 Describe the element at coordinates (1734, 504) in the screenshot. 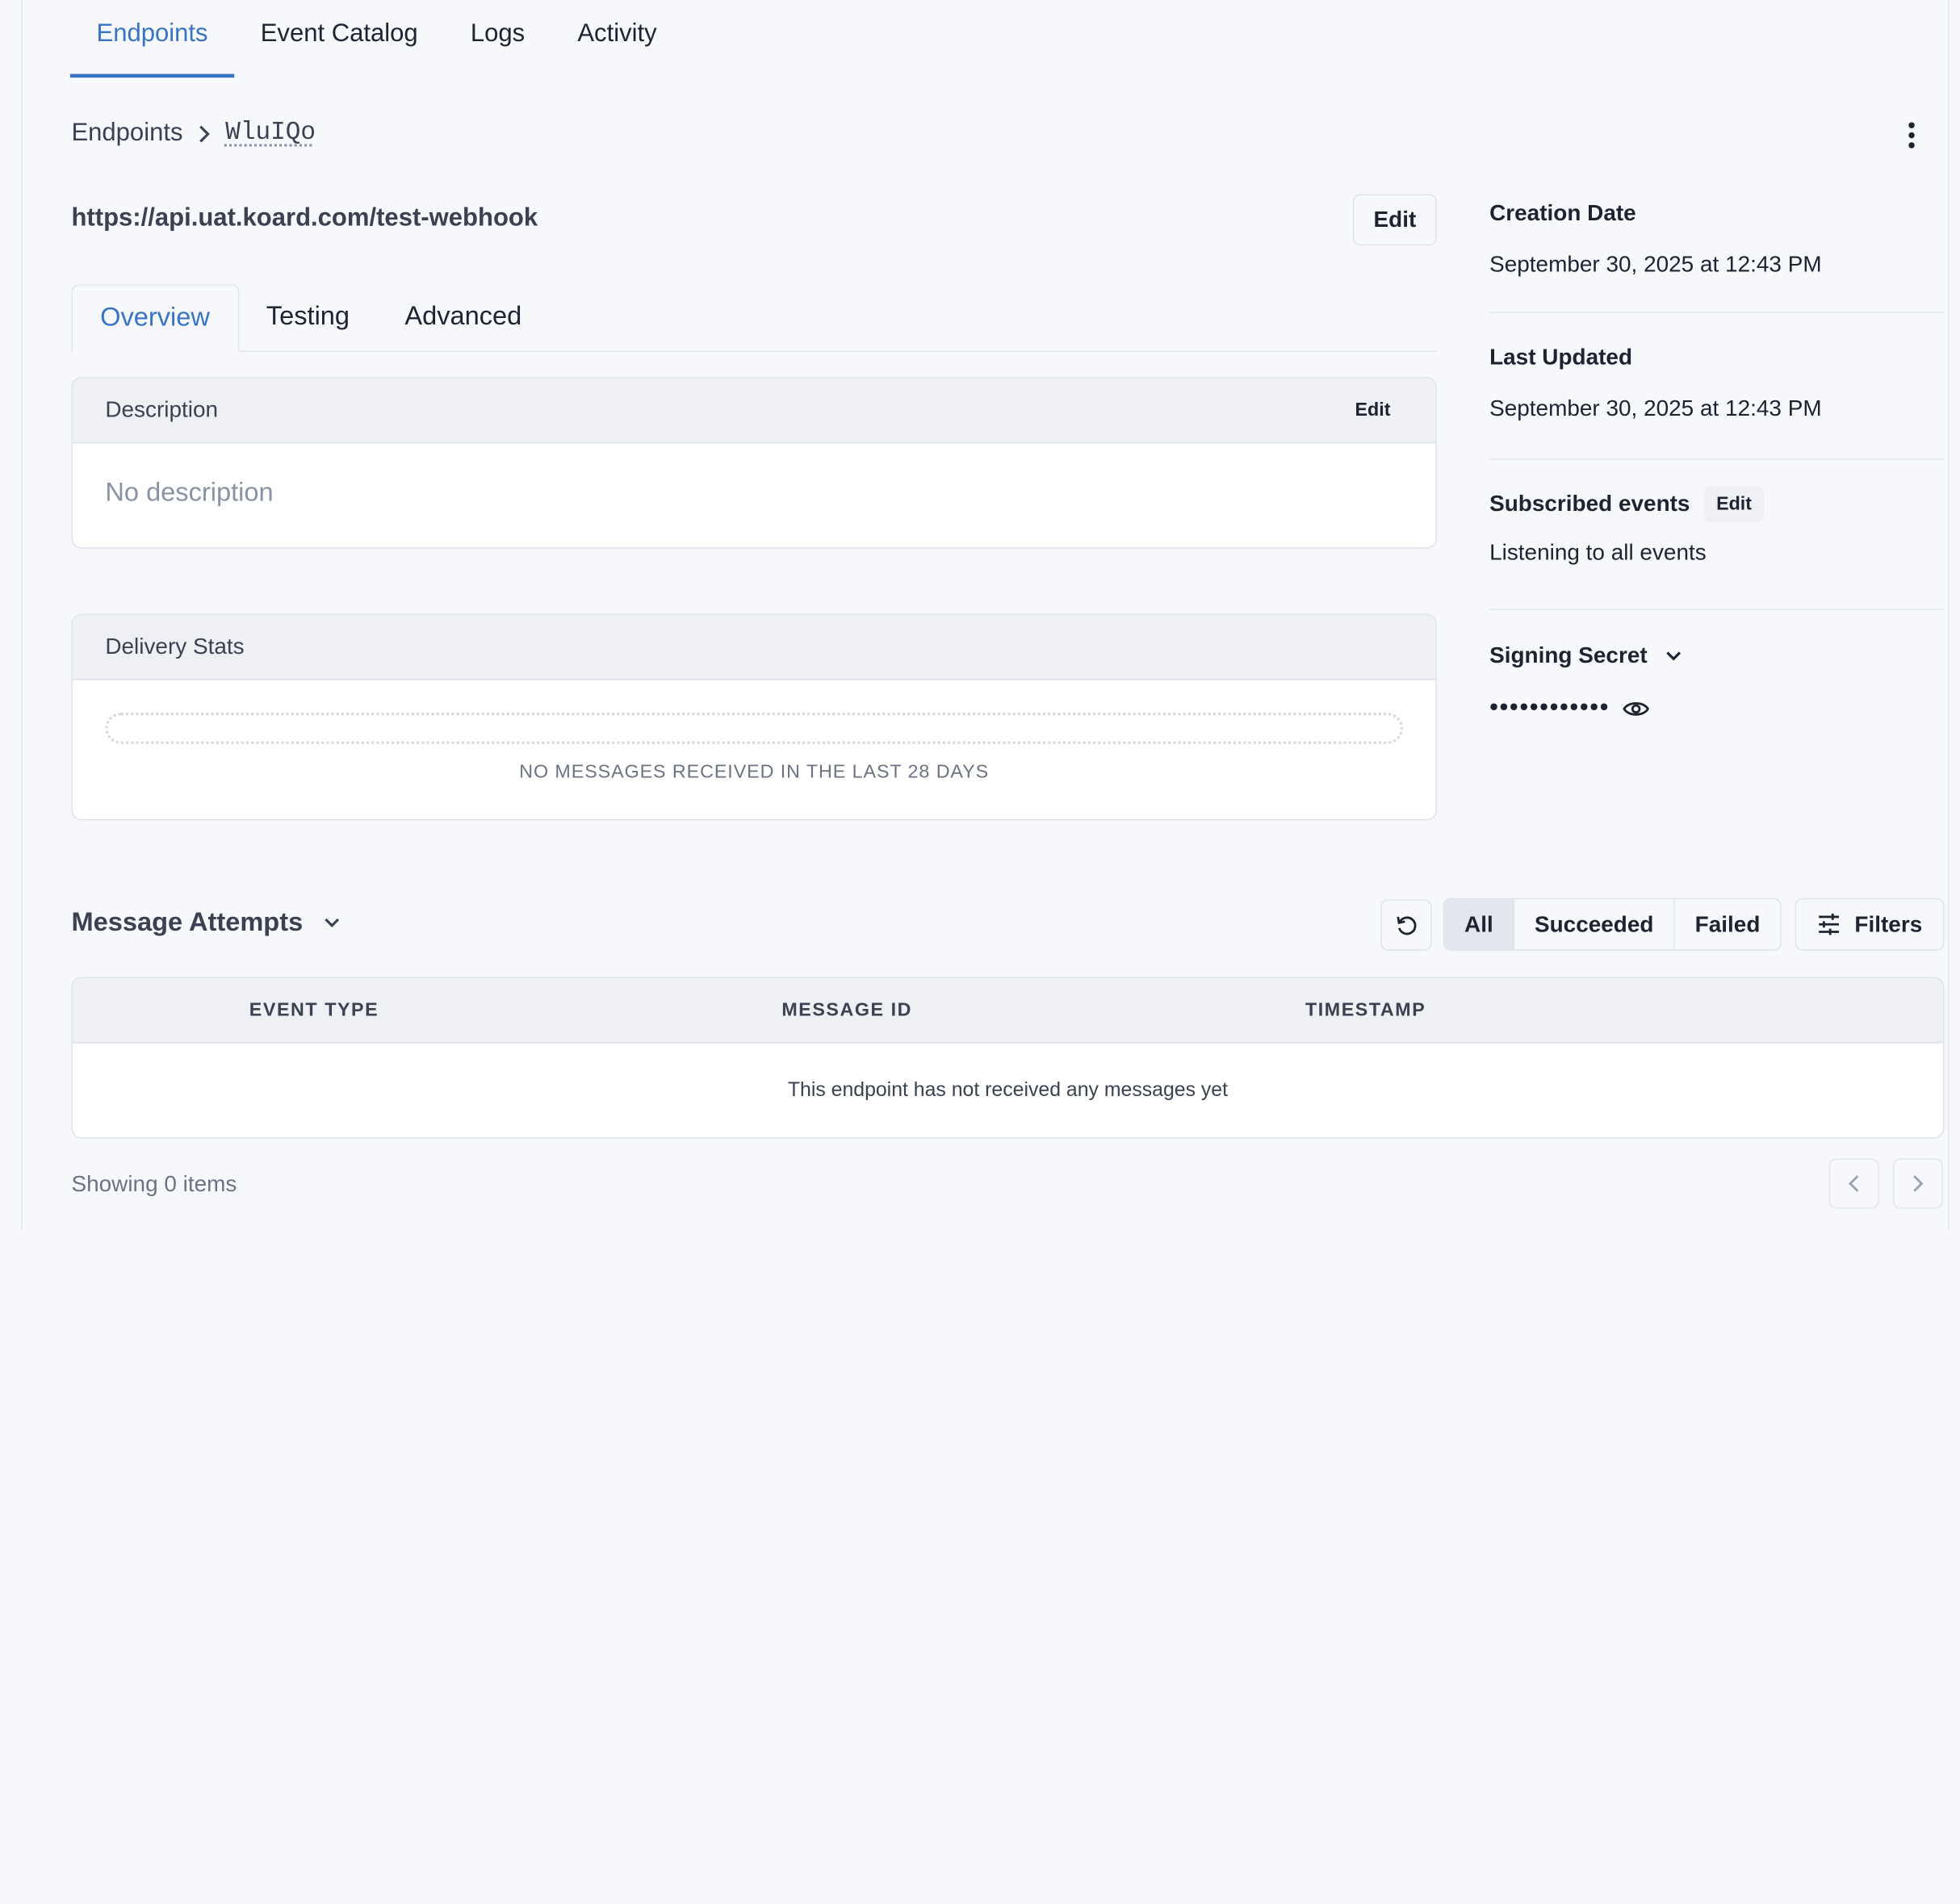

I see `edit-events-button: Edit` at that location.